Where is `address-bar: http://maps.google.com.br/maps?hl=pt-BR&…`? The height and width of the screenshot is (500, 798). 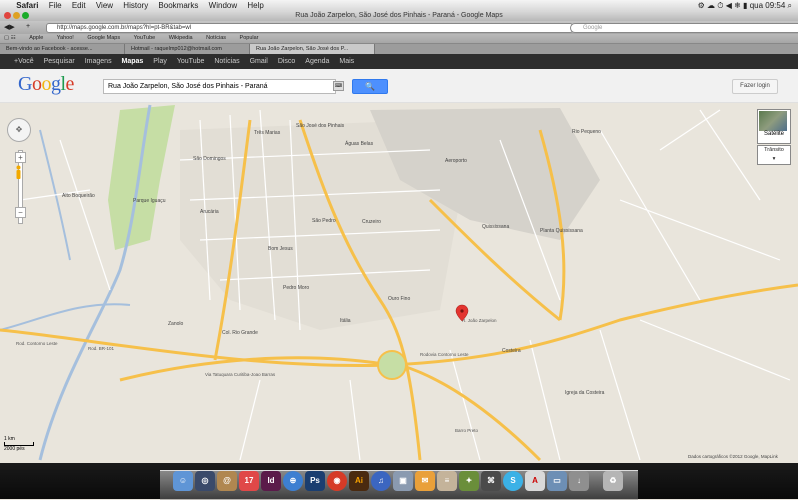 address-bar: http://maps.google.com.br/maps?hl=pt-BR&… is located at coordinates (309, 28).